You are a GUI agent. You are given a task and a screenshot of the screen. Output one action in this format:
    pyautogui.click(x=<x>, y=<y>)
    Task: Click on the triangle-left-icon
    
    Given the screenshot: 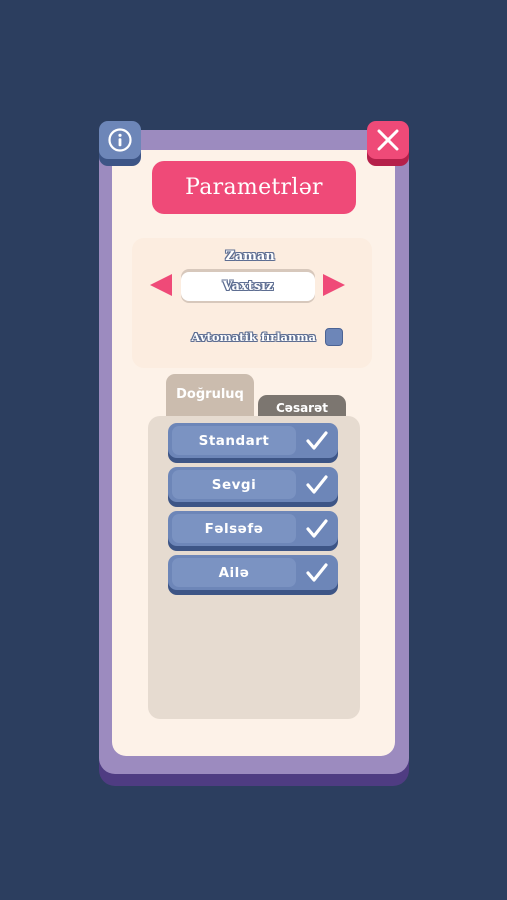 What is the action you would take?
    pyautogui.click(x=161, y=285)
    